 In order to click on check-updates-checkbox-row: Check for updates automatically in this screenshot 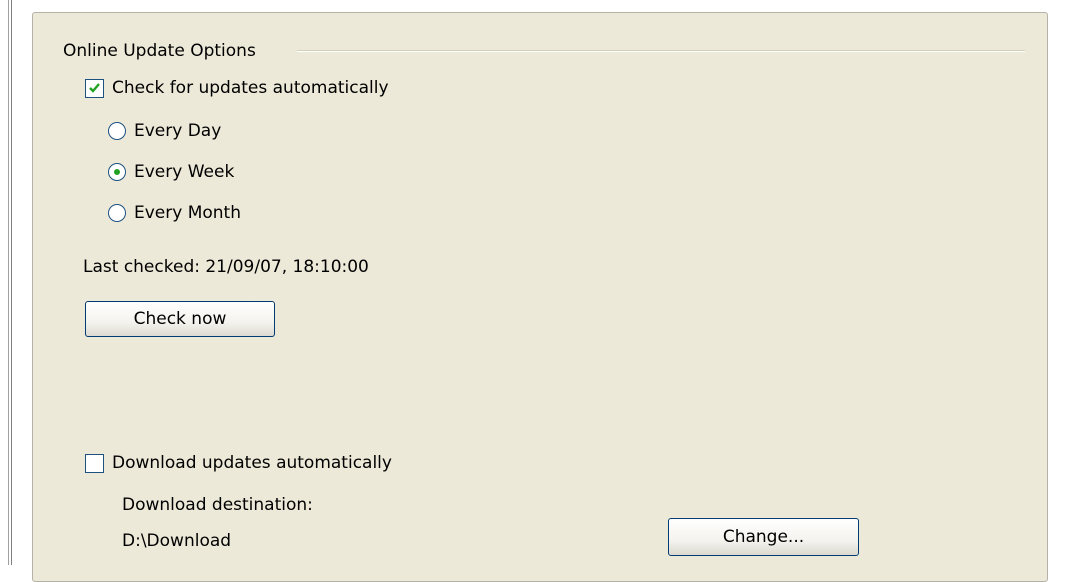, I will do `click(237, 88)`.